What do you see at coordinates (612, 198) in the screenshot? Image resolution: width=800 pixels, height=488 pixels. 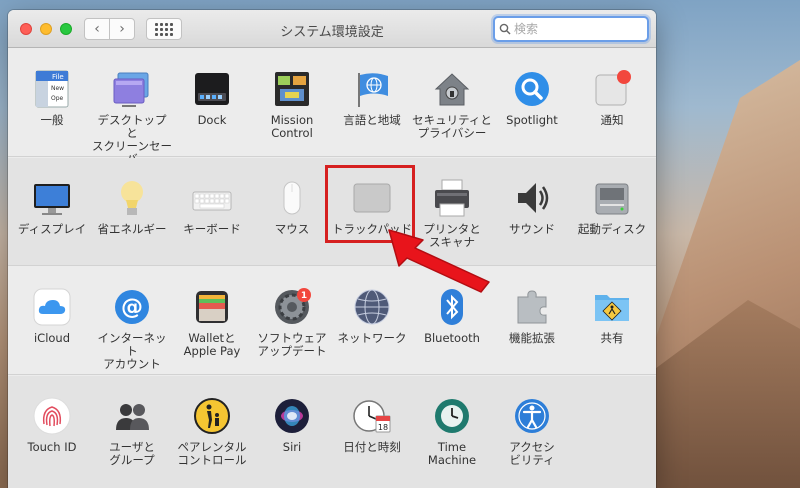 I see `startup-disk-icon` at bounding box center [612, 198].